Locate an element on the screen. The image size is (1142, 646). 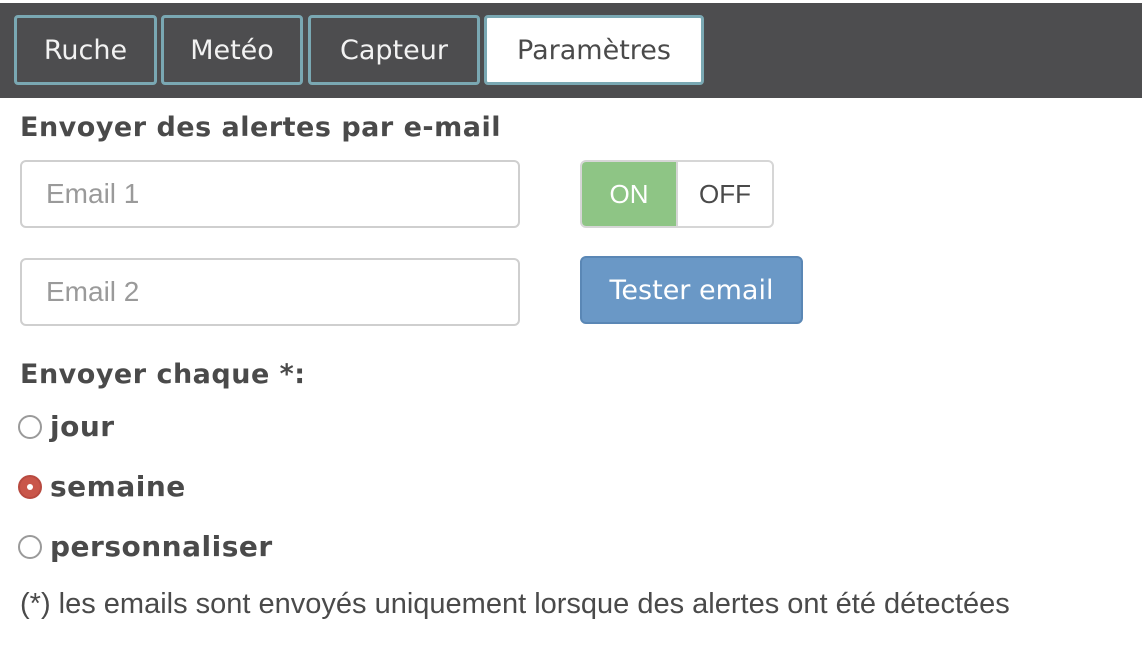
radio-label: jour is located at coordinates (82, 426).